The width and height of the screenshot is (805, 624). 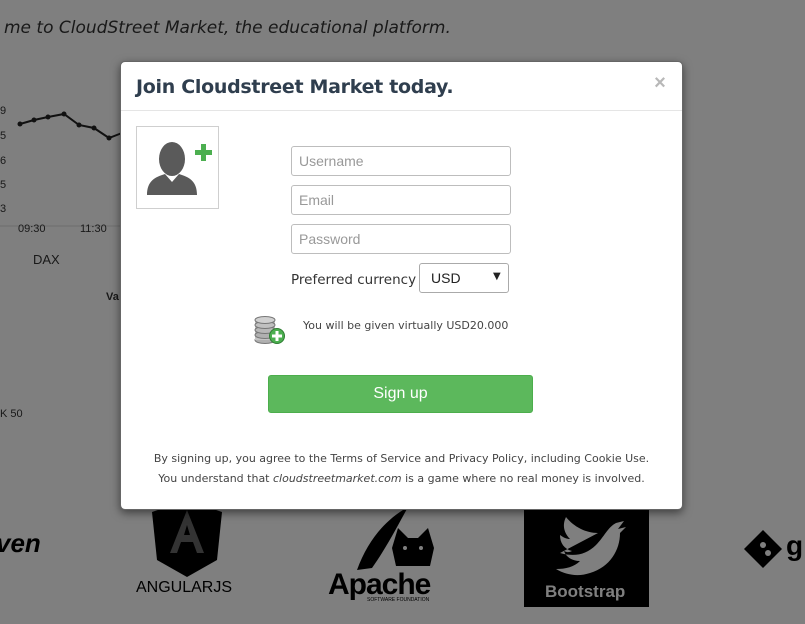 What do you see at coordinates (269, 330) in the screenshot?
I see `coins-icon` at bounding box center [269, 330].